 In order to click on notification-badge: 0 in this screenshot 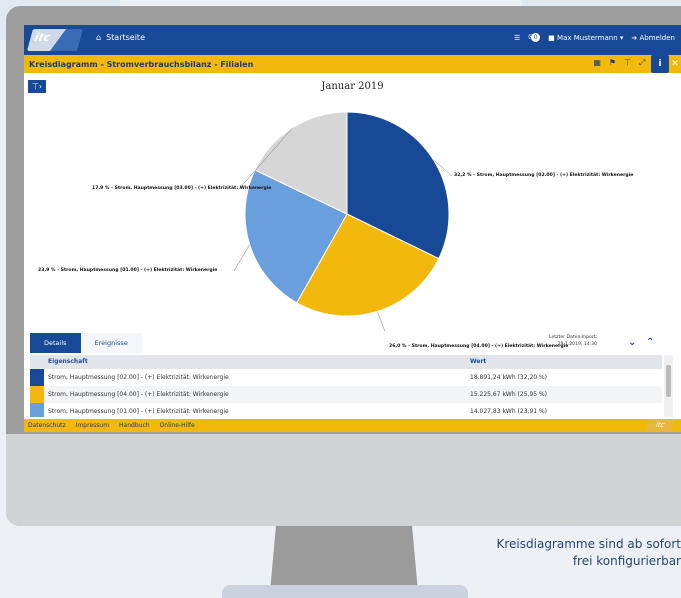, I will do `click(536, 37)`.